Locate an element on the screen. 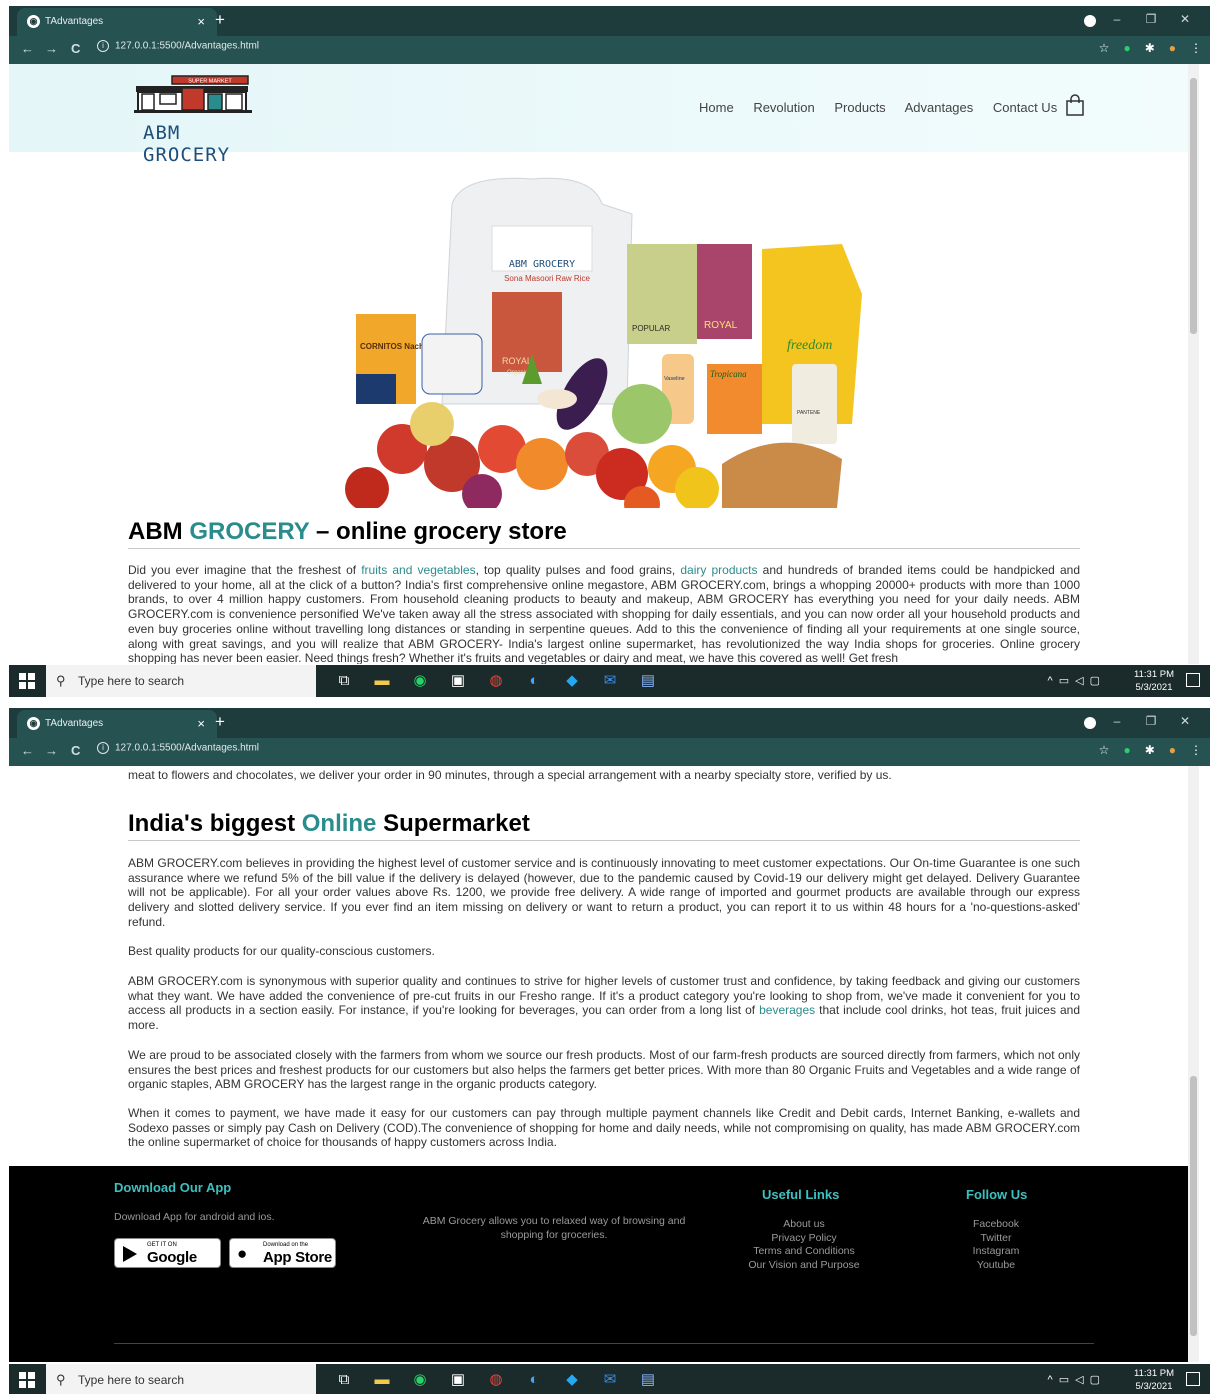 Image resolution: width=1210 pixels, height=1394 pixels. logo: SUPER MARKET ABM GROCERY is located at coordinates (194, 120).